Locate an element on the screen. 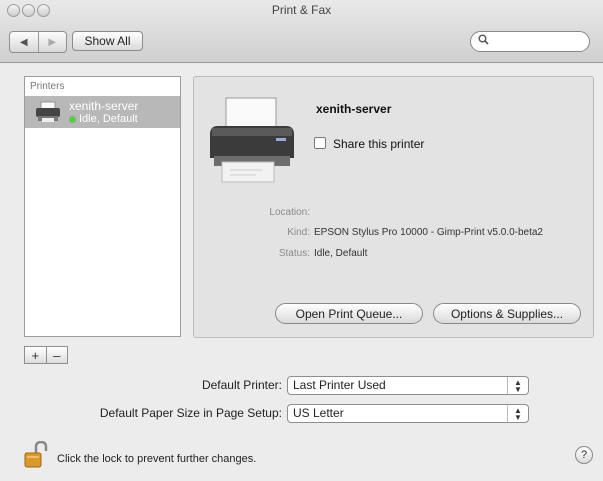 The image size is (603, 481). kind-label: Kind: is located at coordinates (298, 232).